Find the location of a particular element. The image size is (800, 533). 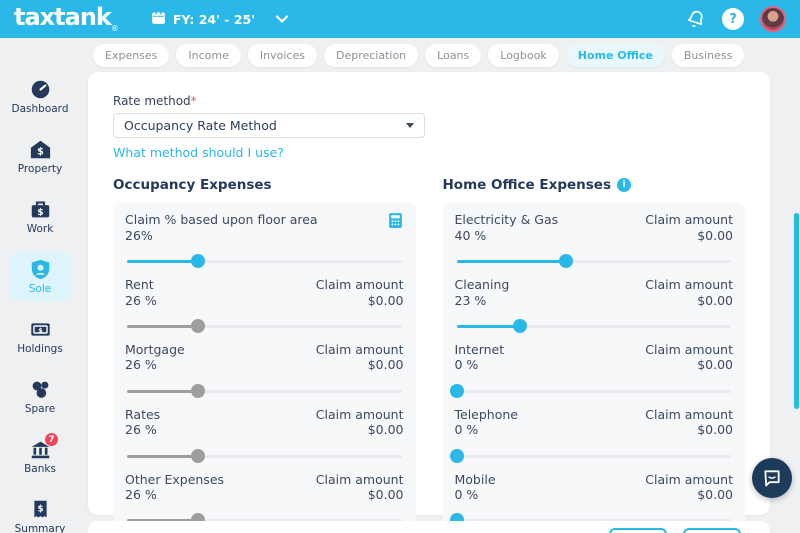

registered-mark: ® is located at coordinates (114, 28).